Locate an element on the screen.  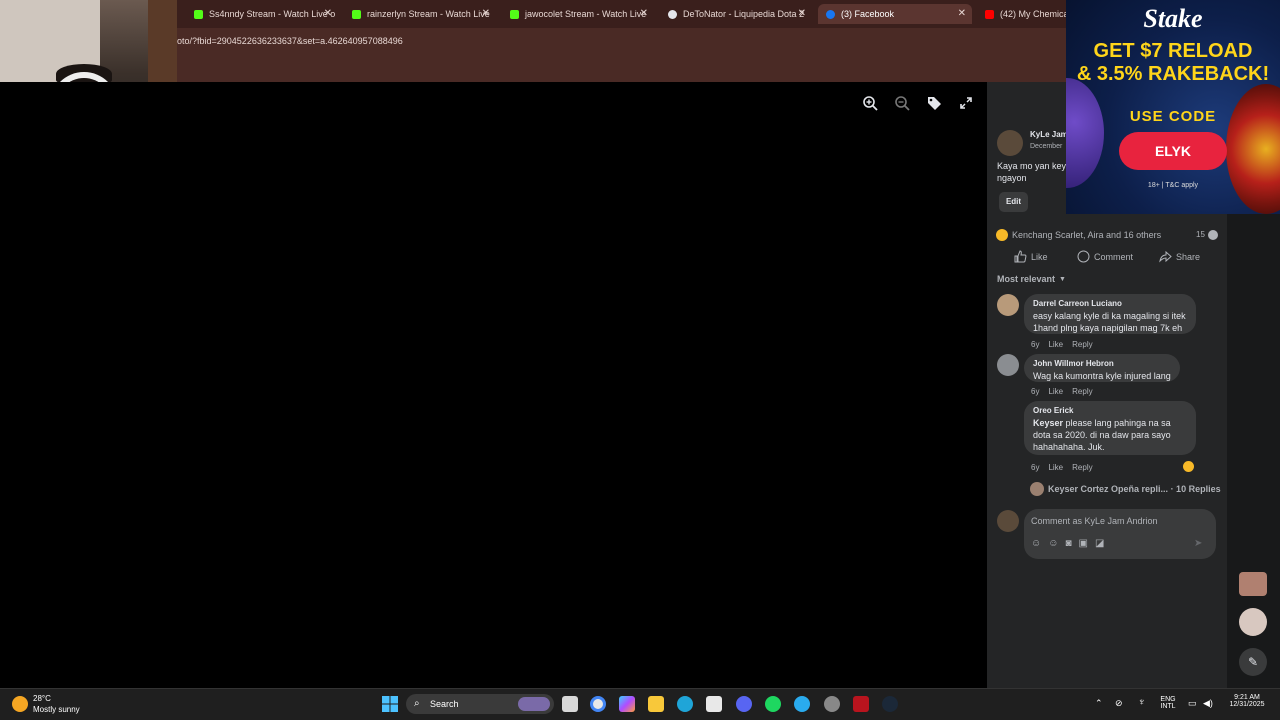
current-user-avatar is located at coordinates (1008, 521).